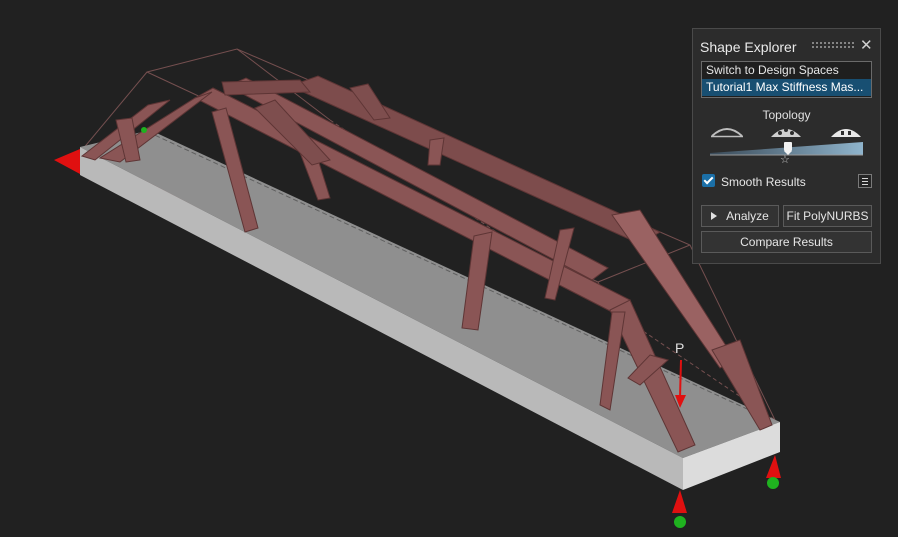 The image size is (898, 537). I want to click on load-label: P, so click(679, 348).